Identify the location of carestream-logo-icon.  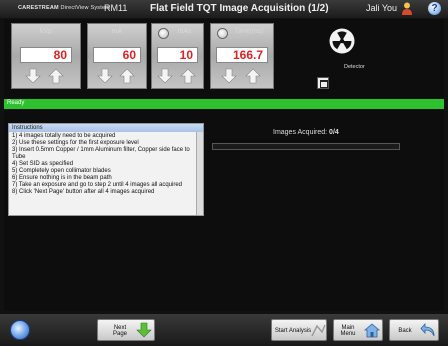
(20, 330).